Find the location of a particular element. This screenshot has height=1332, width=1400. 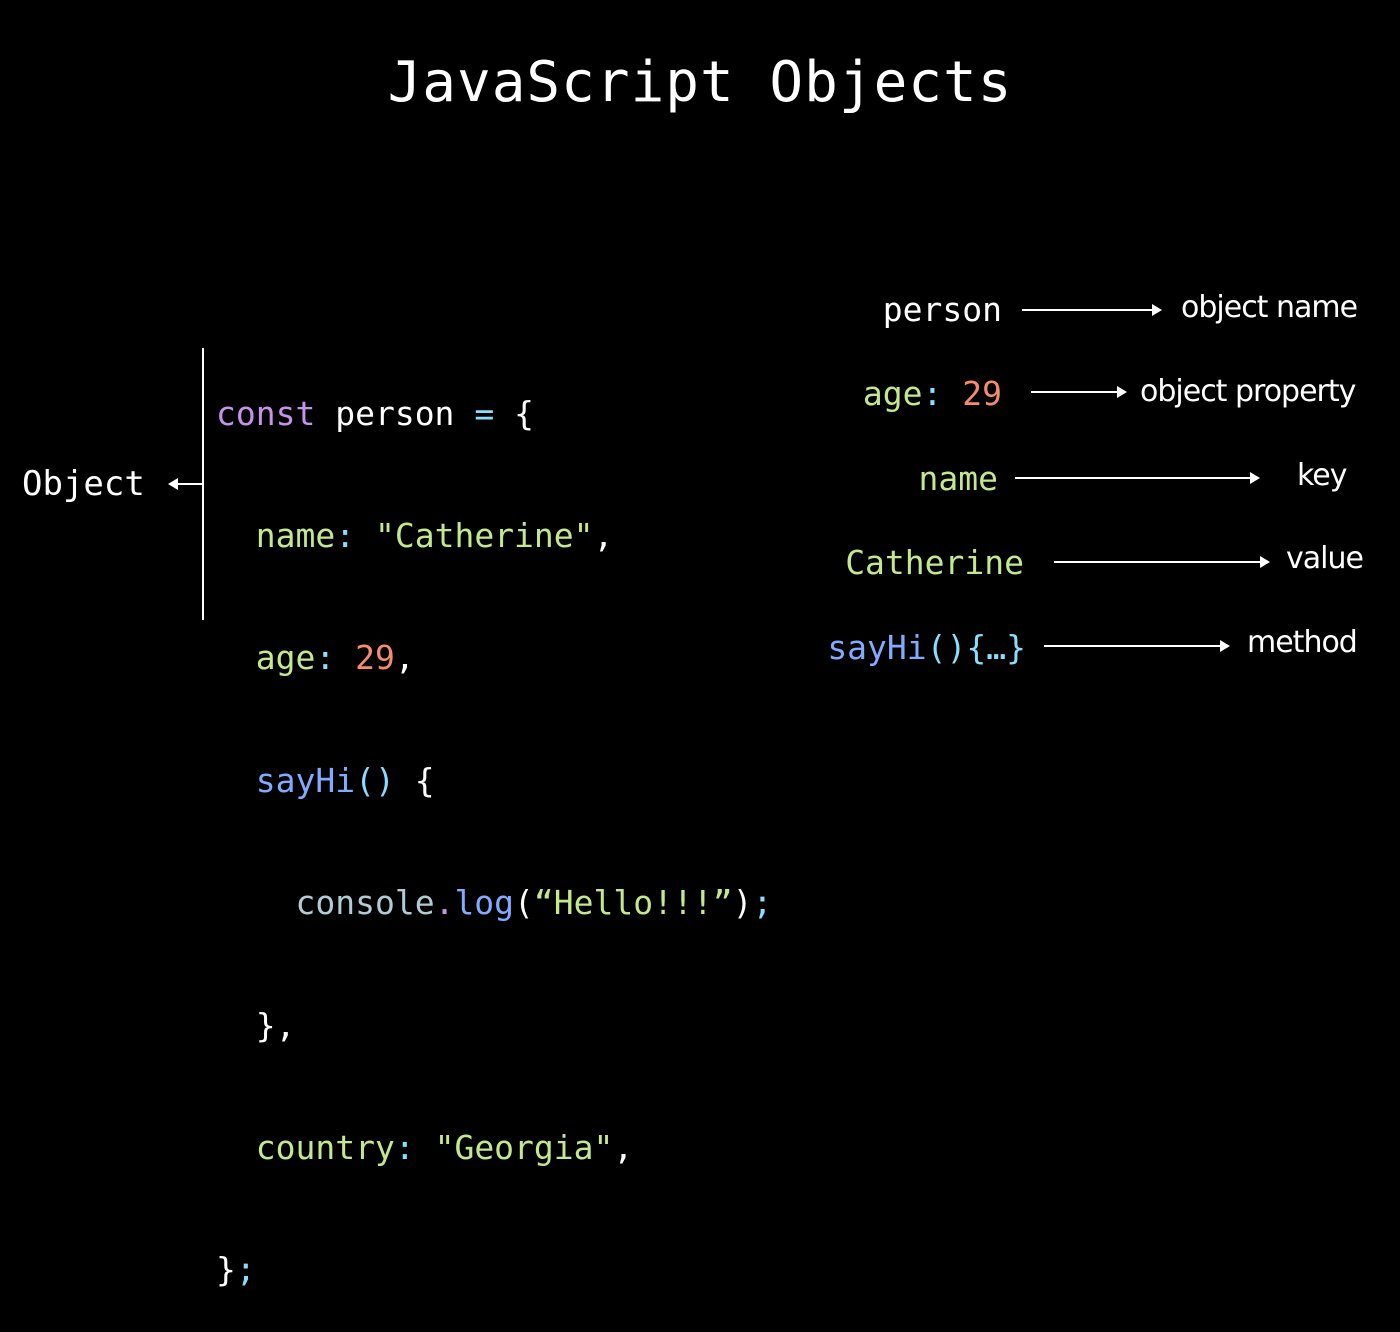

legend-term-catherine: Catherine is located at coordinates (934, 562).